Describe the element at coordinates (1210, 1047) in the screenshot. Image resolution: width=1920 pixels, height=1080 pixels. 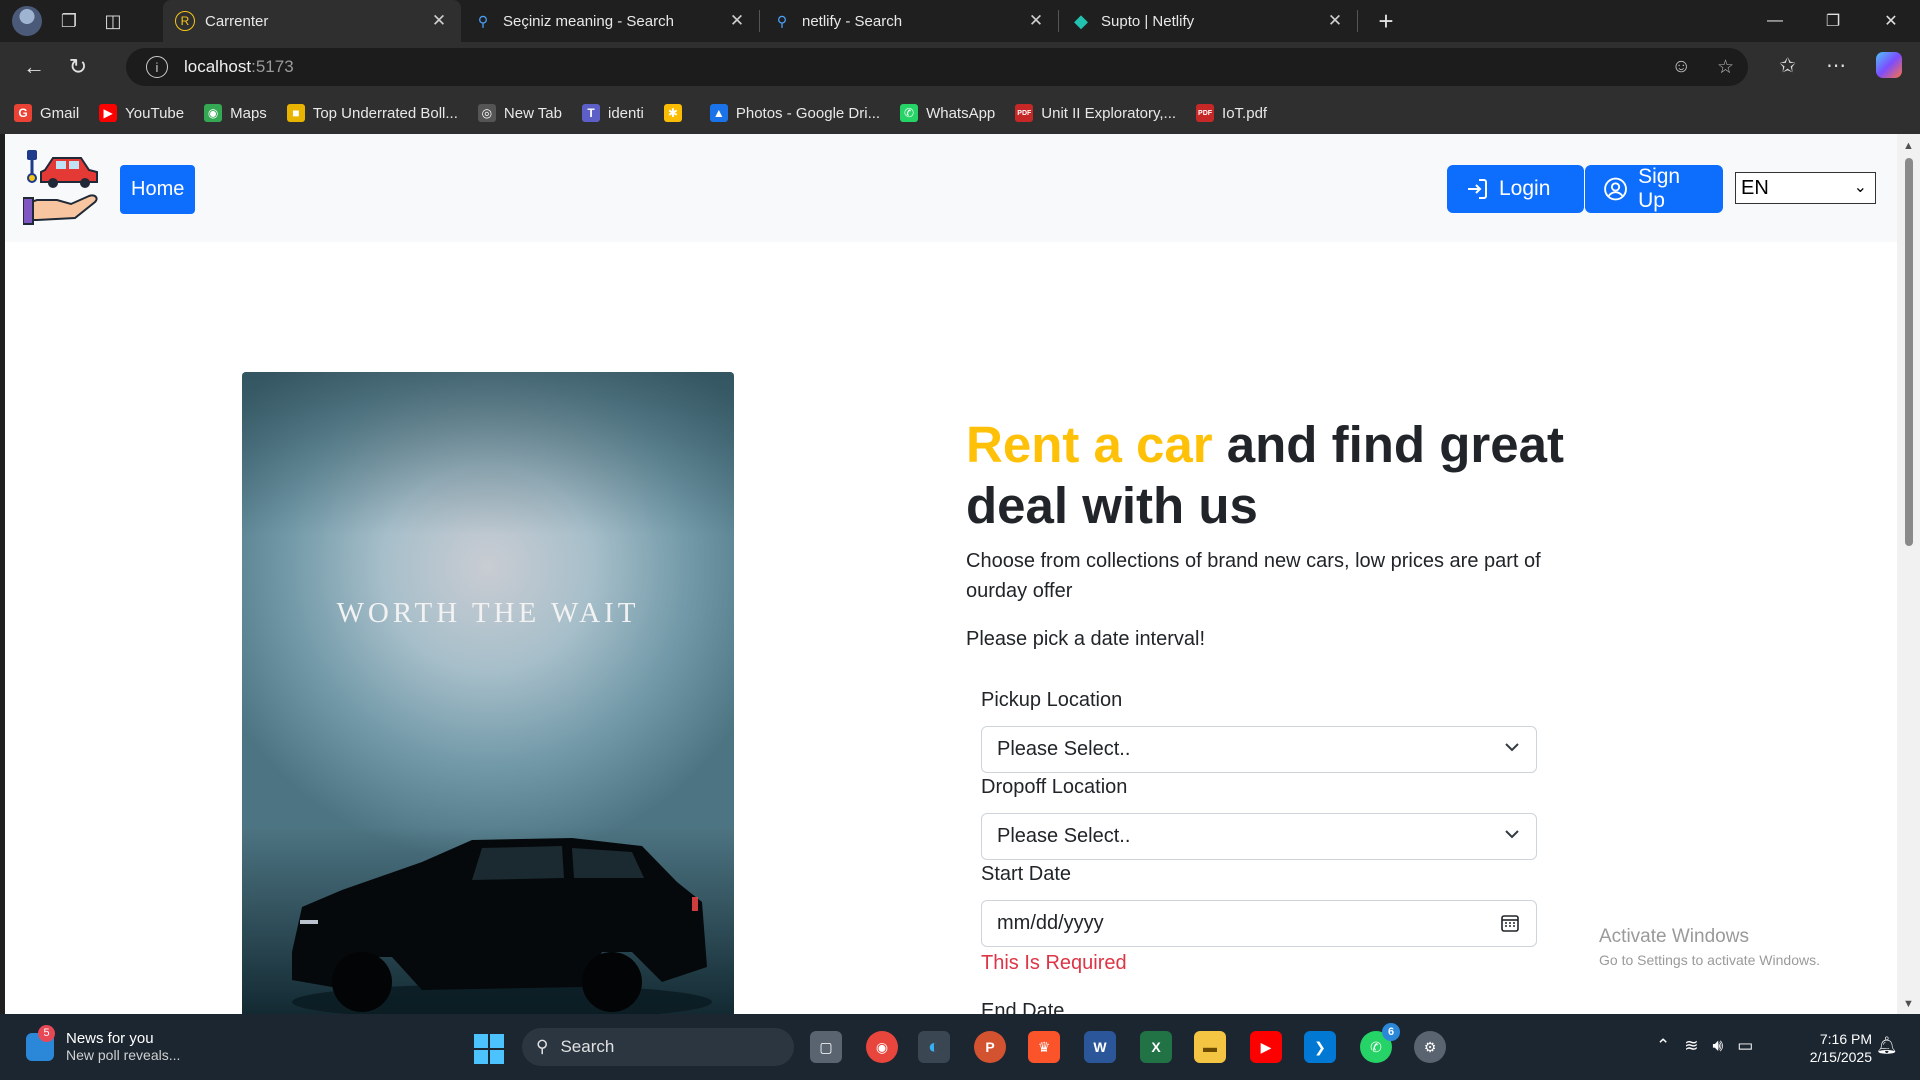
I see `file-explorer-icon: ▬` at that location.